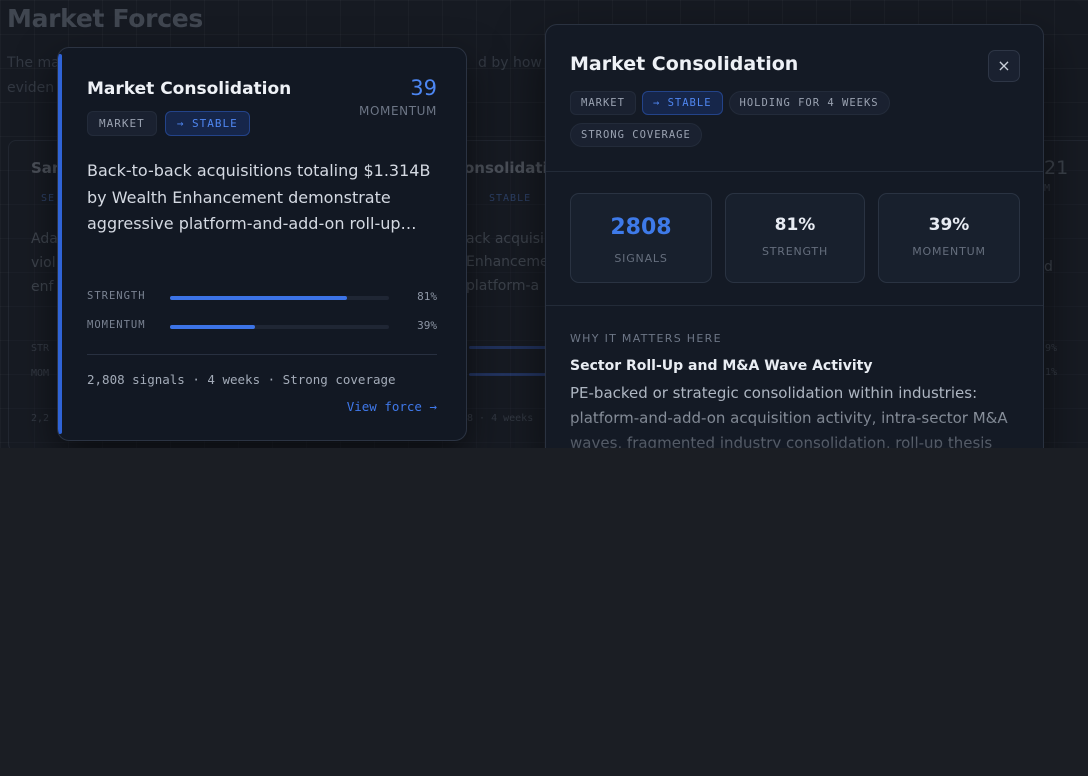 The image size is (1088, 776). What do you see at coordinates (398, 111) in the screenshot?
I see `momentum-score-label: MOMENTUM` at bounding box center [398, 111].